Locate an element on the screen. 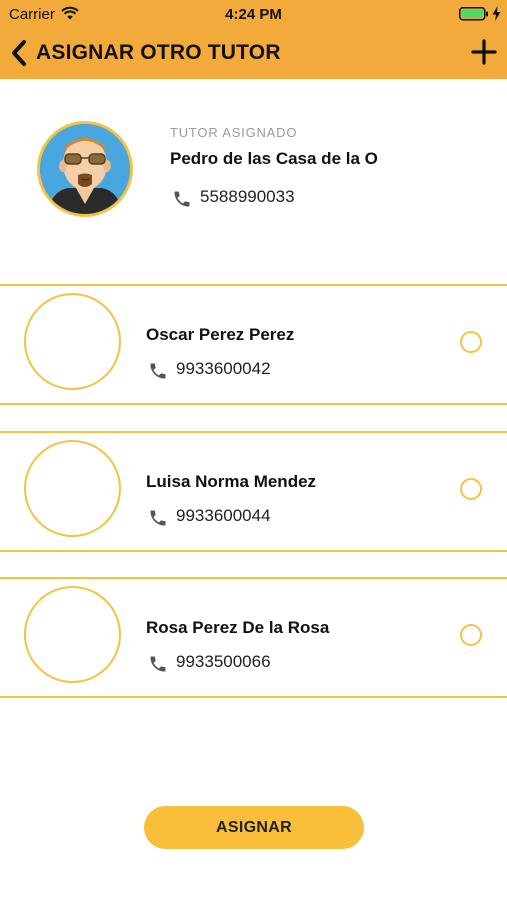 The width and height of the screenshot is (507, 900). assigned-tutor-avatar is located at coordinates (85, 169).